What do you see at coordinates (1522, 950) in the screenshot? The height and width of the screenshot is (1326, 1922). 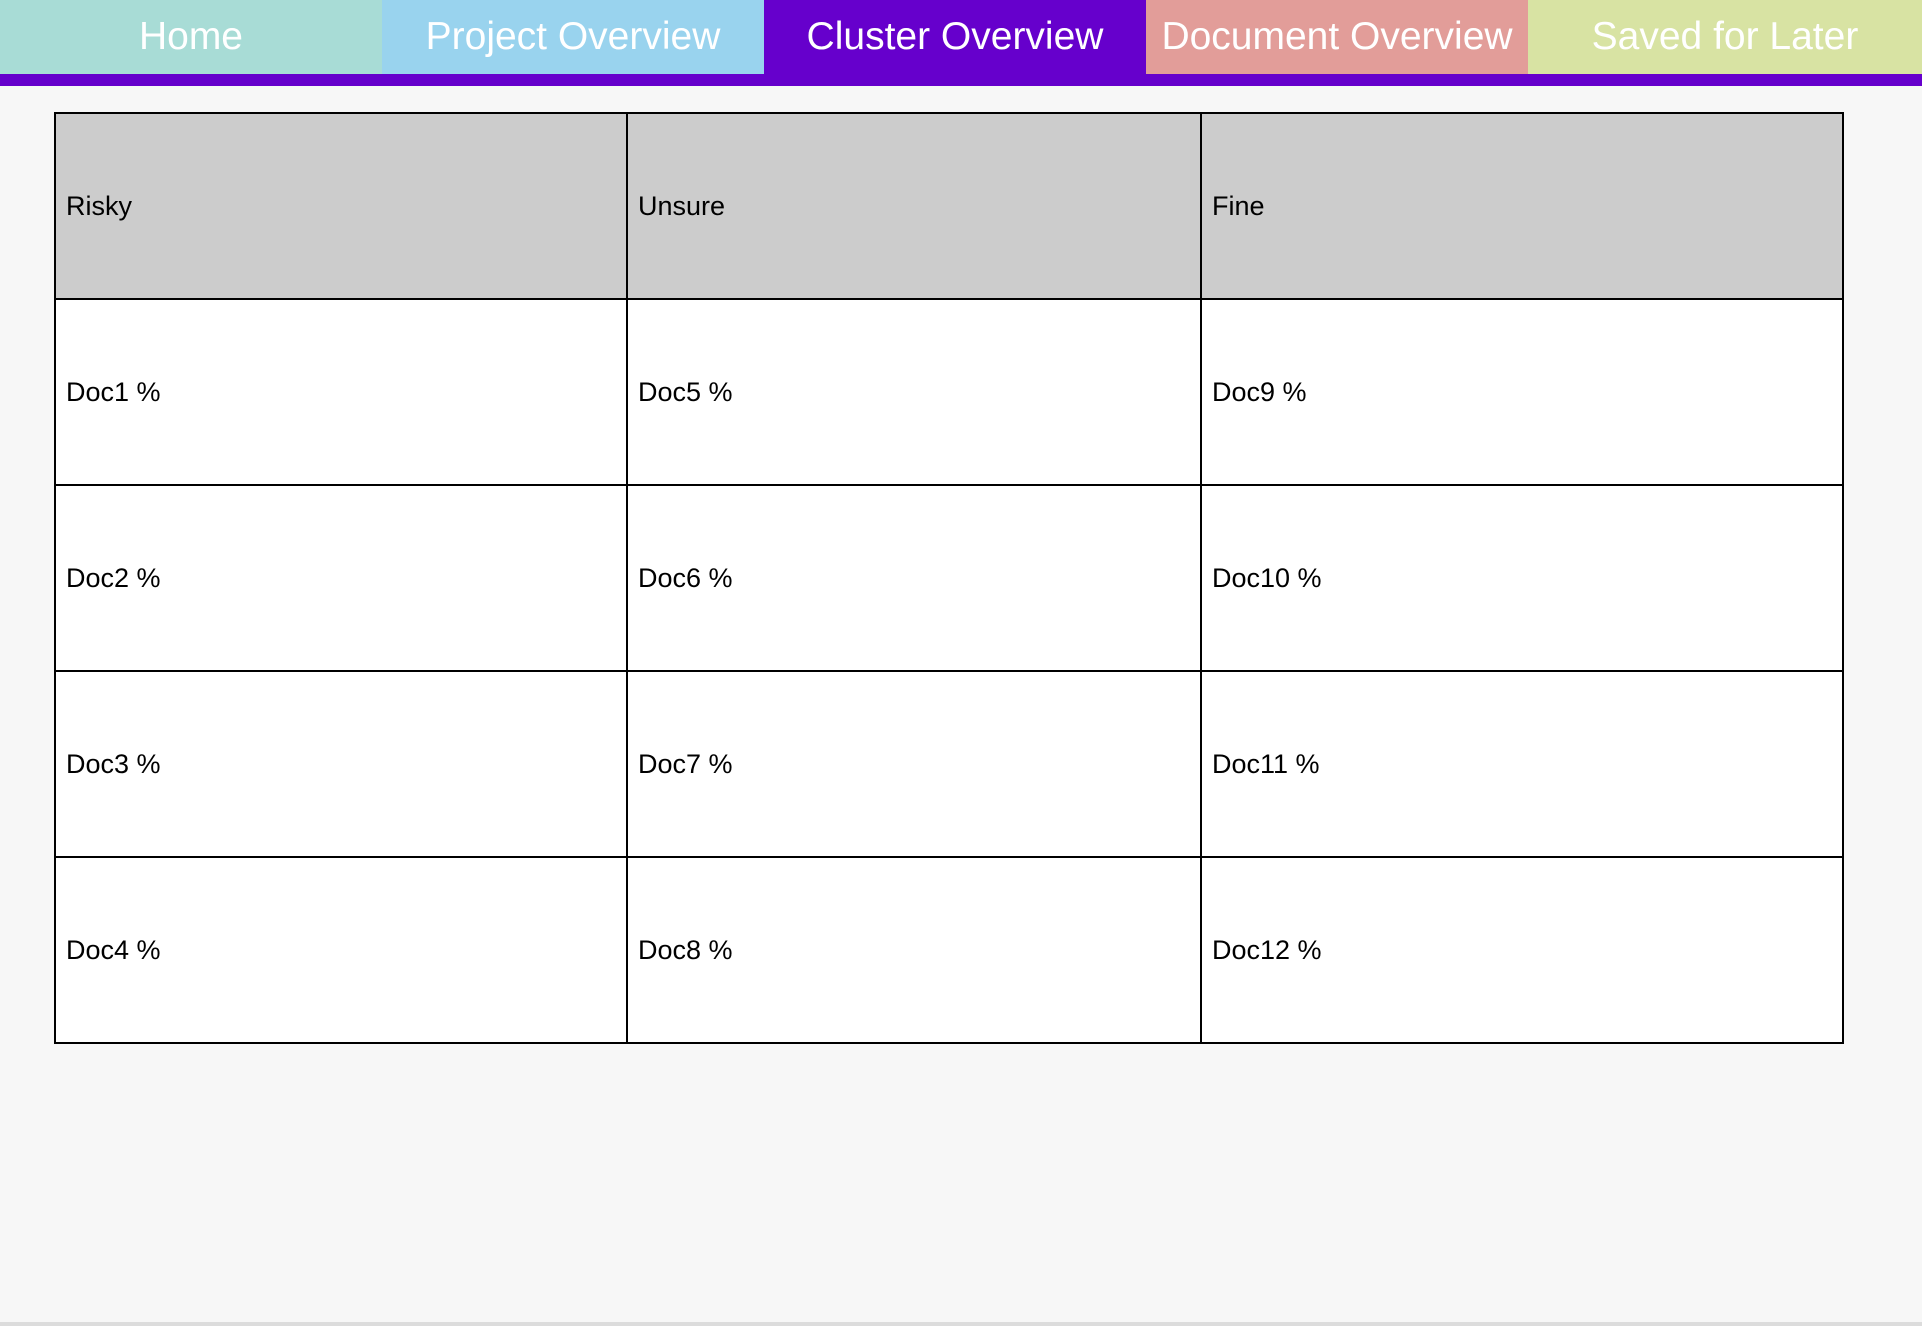 I see `table-cell: Doc12 %` at bounding box center [1522, 950].